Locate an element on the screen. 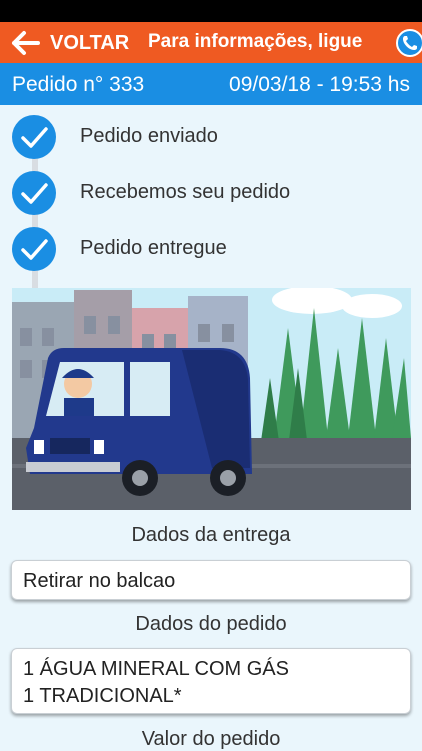 The image size is (422, 751). order-item: 1 TRADICIONAL* is located at coordinates (102, 696).